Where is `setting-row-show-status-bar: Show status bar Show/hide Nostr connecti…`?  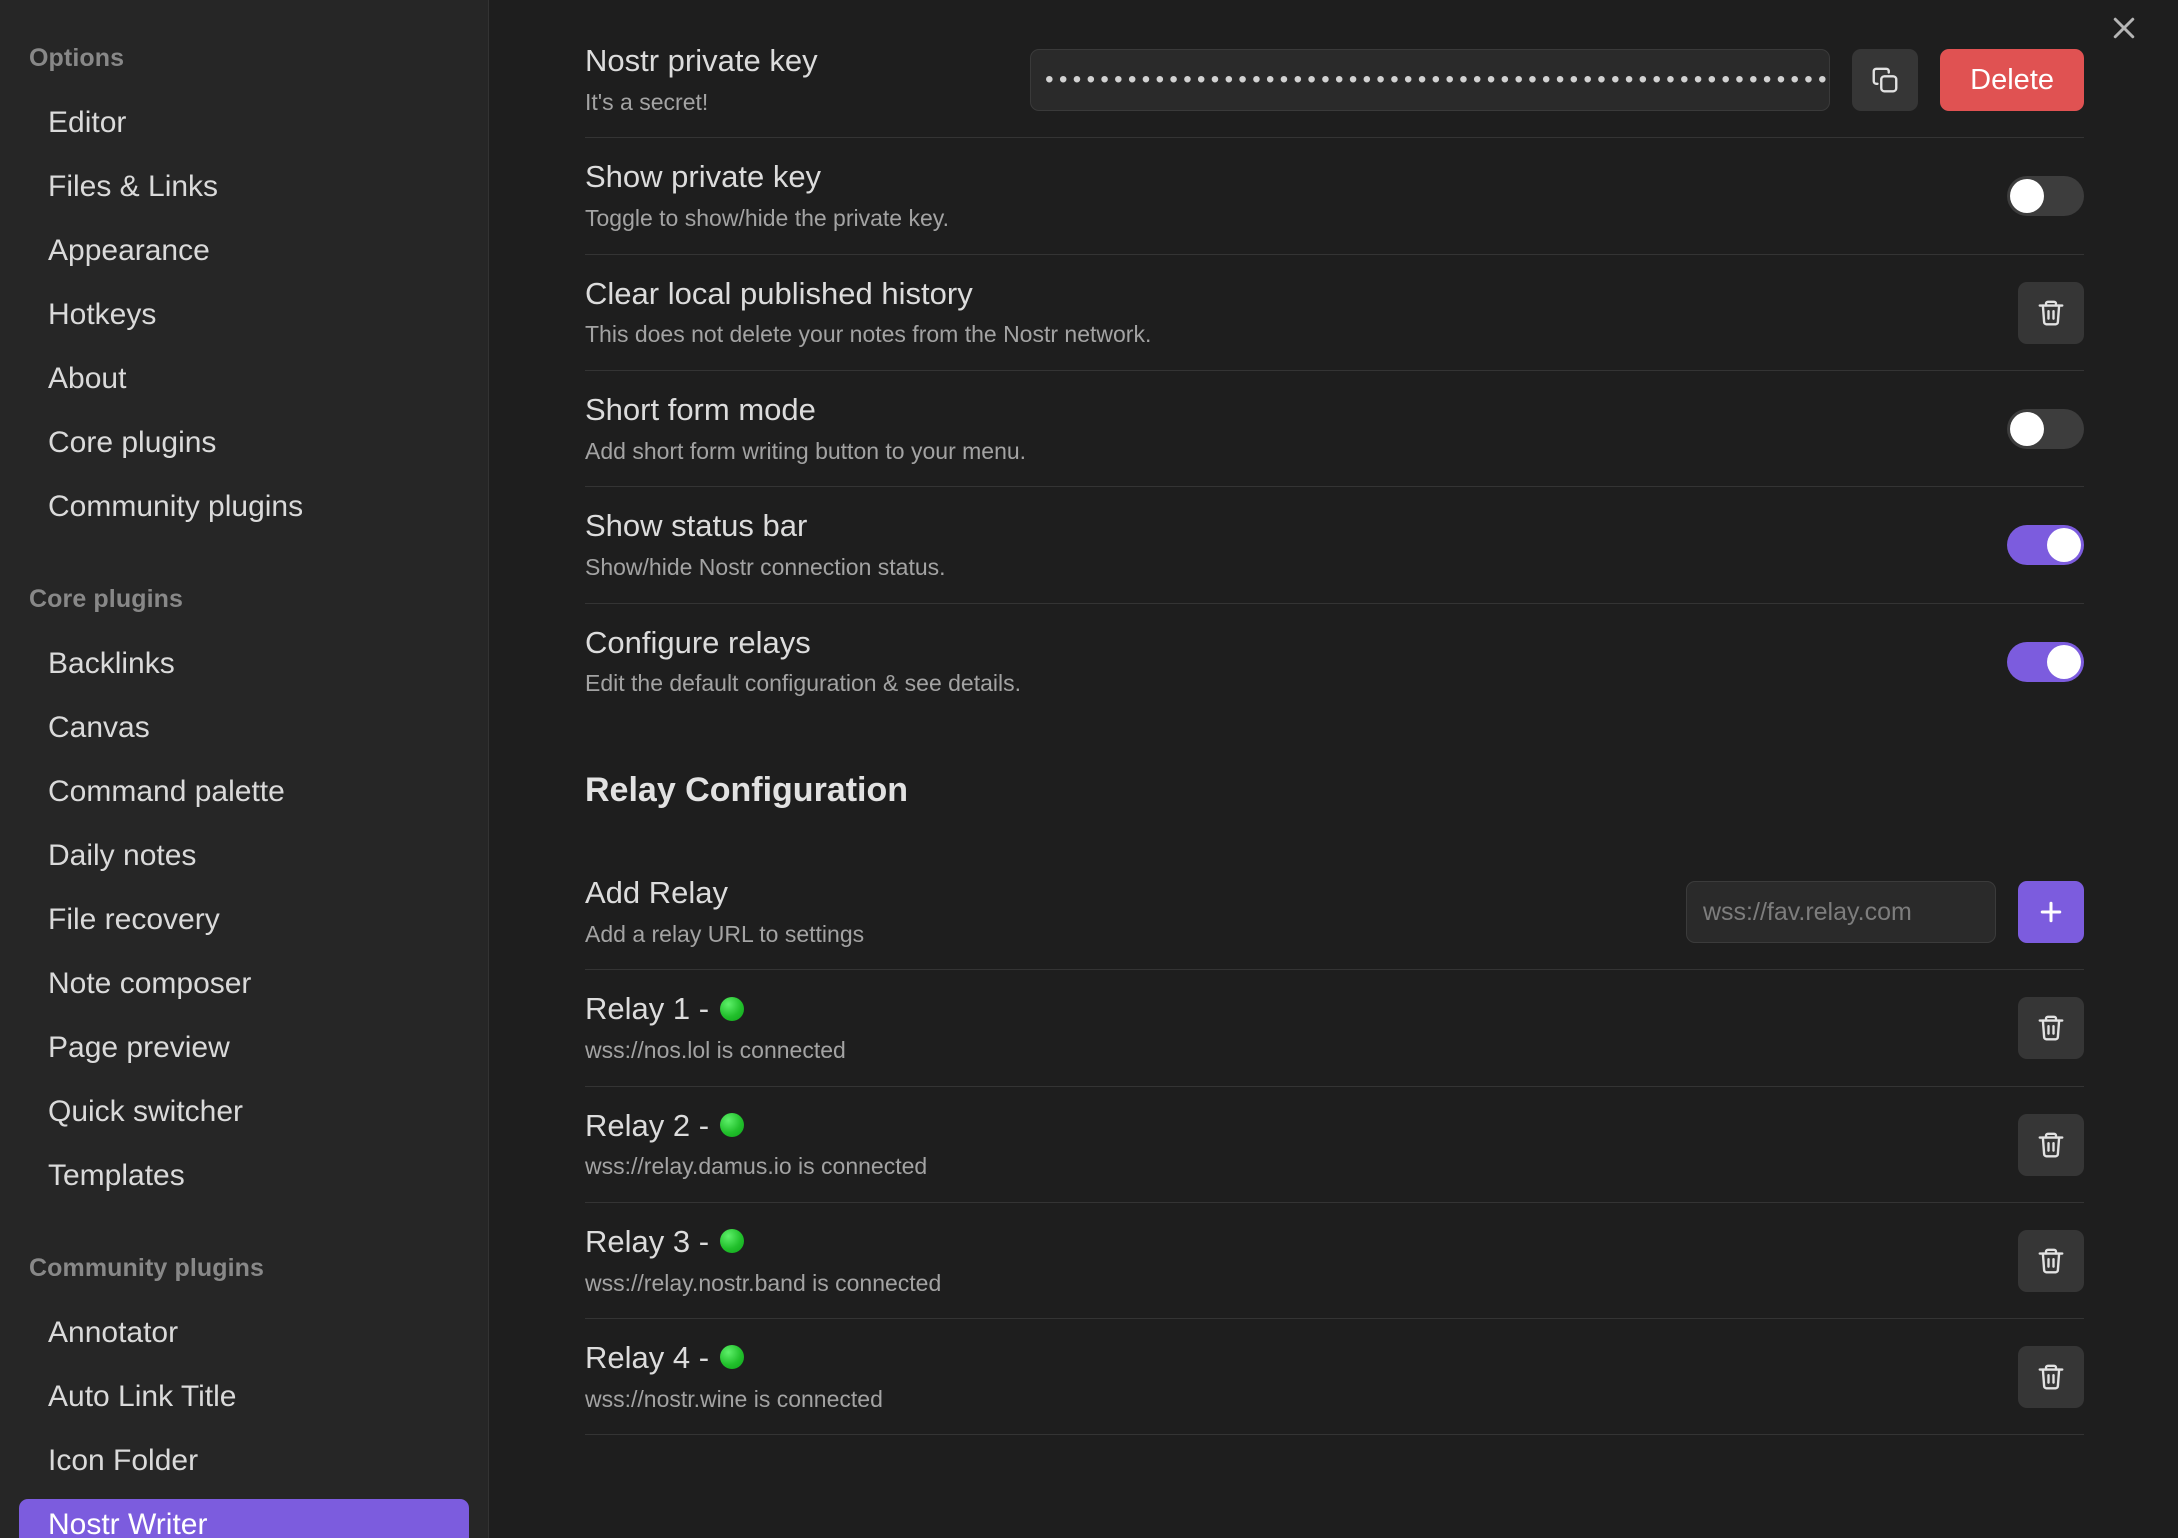 setting-row-show-status-bar: Show status bar Show/hide Nostr connecti… is located at coordinates (1334, 545).